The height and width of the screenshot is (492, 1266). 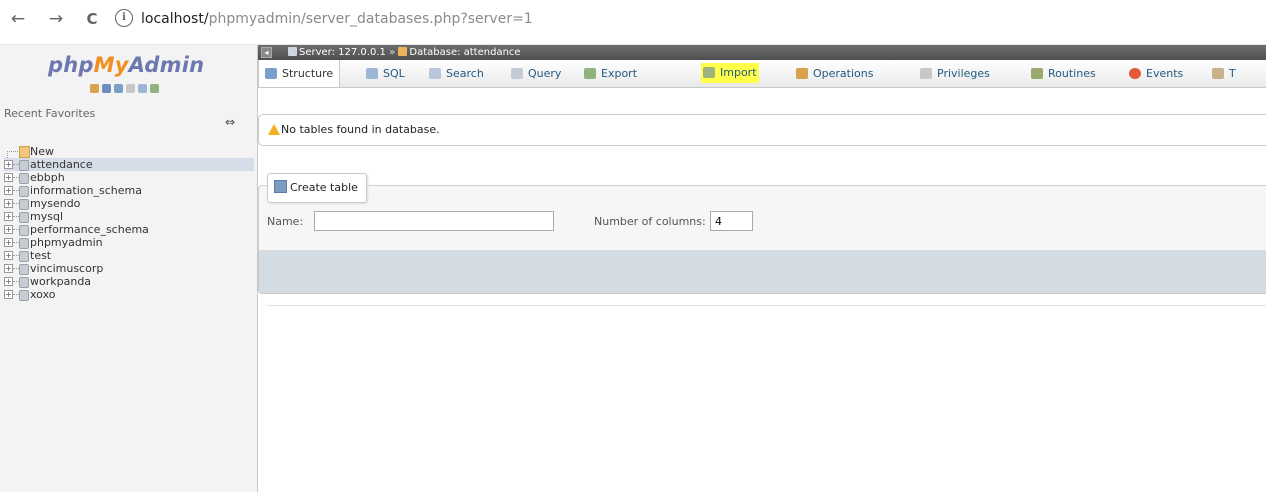 What do you see at coordinates (299, 73) in the screenshot?
I see `tab-structure: Structure` at bounding box center [299, 73].